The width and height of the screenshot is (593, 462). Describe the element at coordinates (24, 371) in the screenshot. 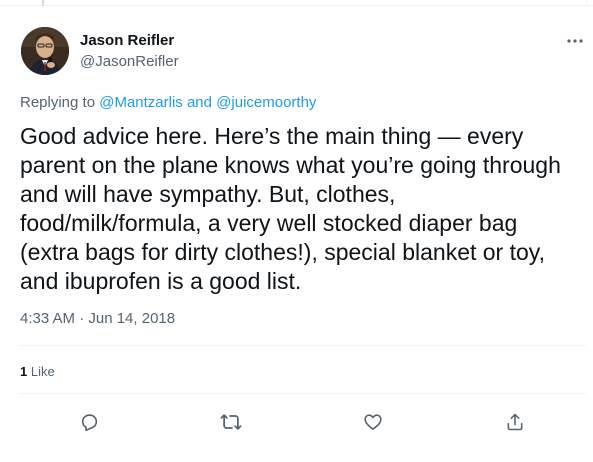

I see `likes-count: 1` at that location.